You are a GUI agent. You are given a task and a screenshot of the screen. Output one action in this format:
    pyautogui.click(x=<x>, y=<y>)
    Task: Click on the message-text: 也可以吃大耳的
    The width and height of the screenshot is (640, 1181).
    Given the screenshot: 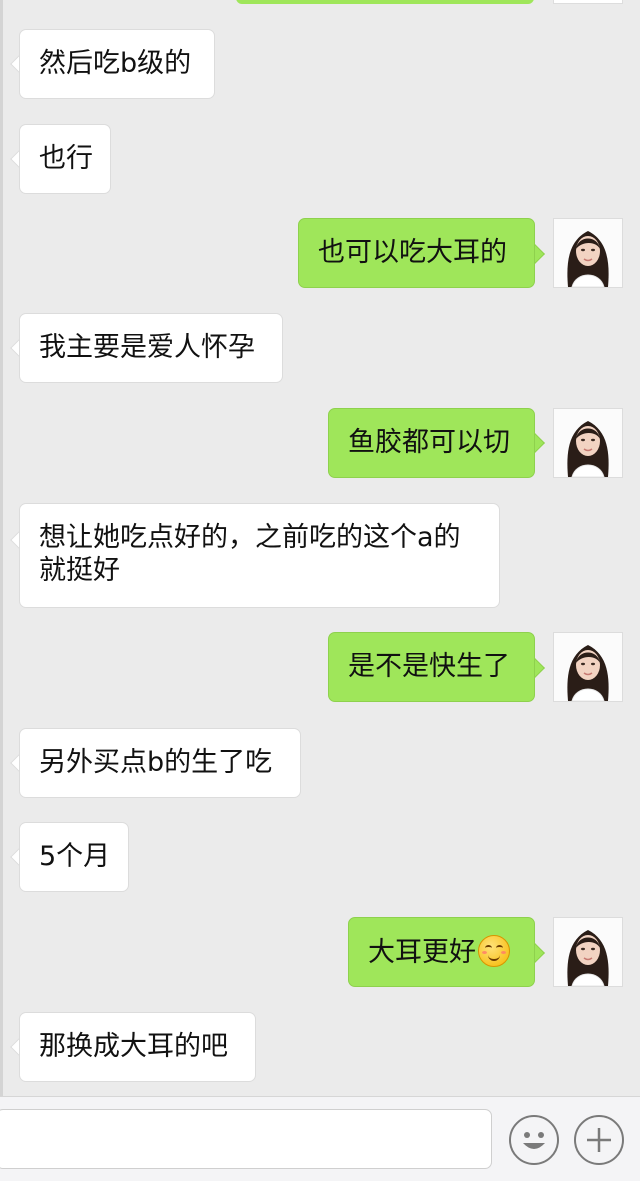 What is the action you would take?
    pyautogui.click(x=412, y=252)
    